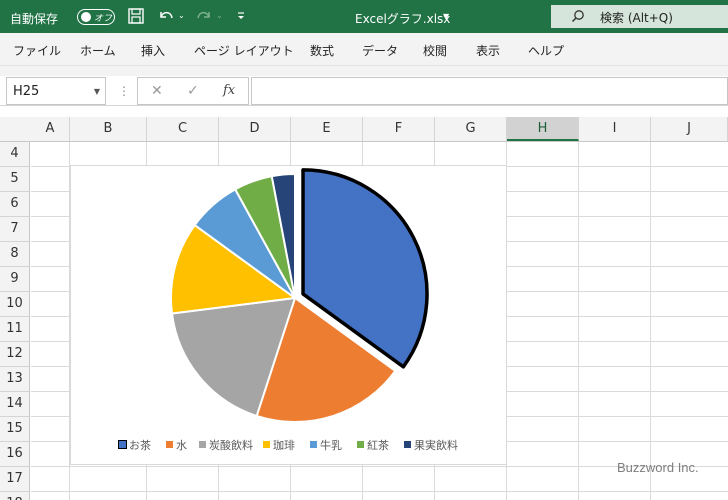 This screenshot has width=728, height=500. What do you see at coordinates (14, 354) in the screenshot?
I see `row-header: 12` at bounding box center [14, 354].